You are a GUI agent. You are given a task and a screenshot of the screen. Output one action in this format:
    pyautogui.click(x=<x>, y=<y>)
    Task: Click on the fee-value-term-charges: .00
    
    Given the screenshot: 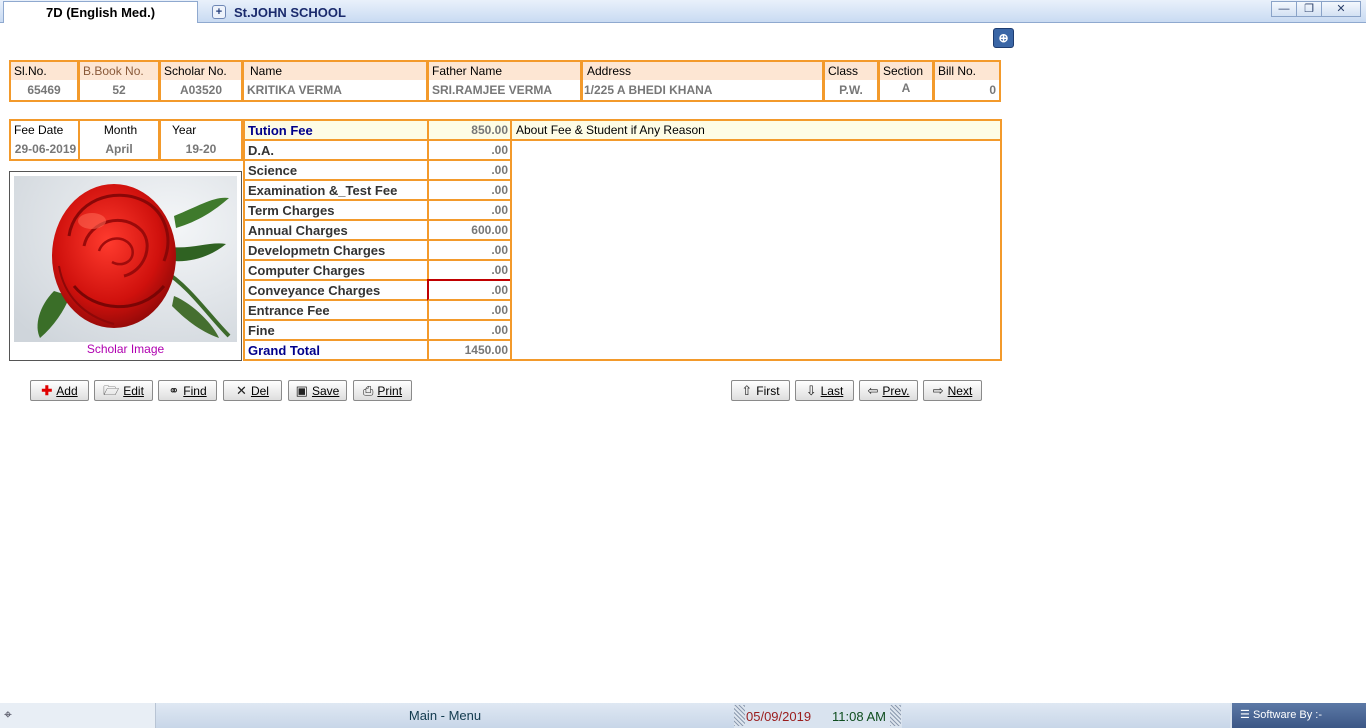 What is the action you would take?
    pyautogui.click(x=469, y=211)
    